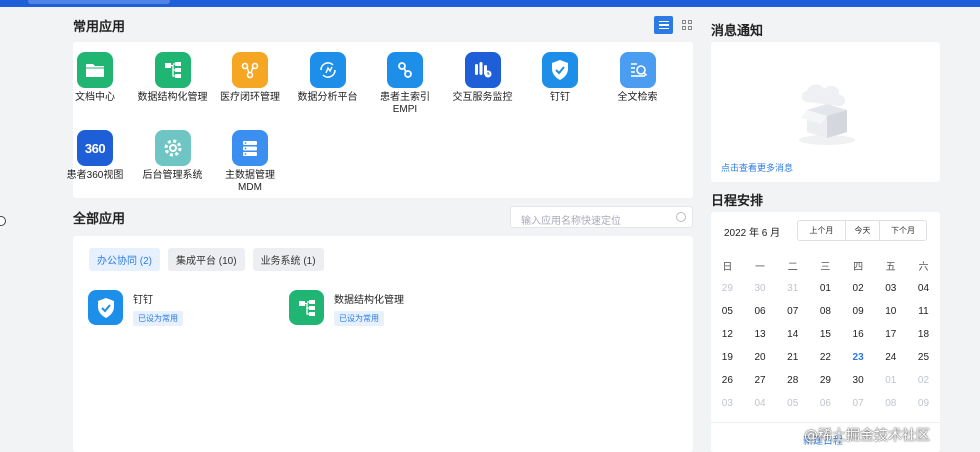  What do you see at coordinates (405, 70) in the screenshot?
I see `link-icon` at bounding box center [405, 70].